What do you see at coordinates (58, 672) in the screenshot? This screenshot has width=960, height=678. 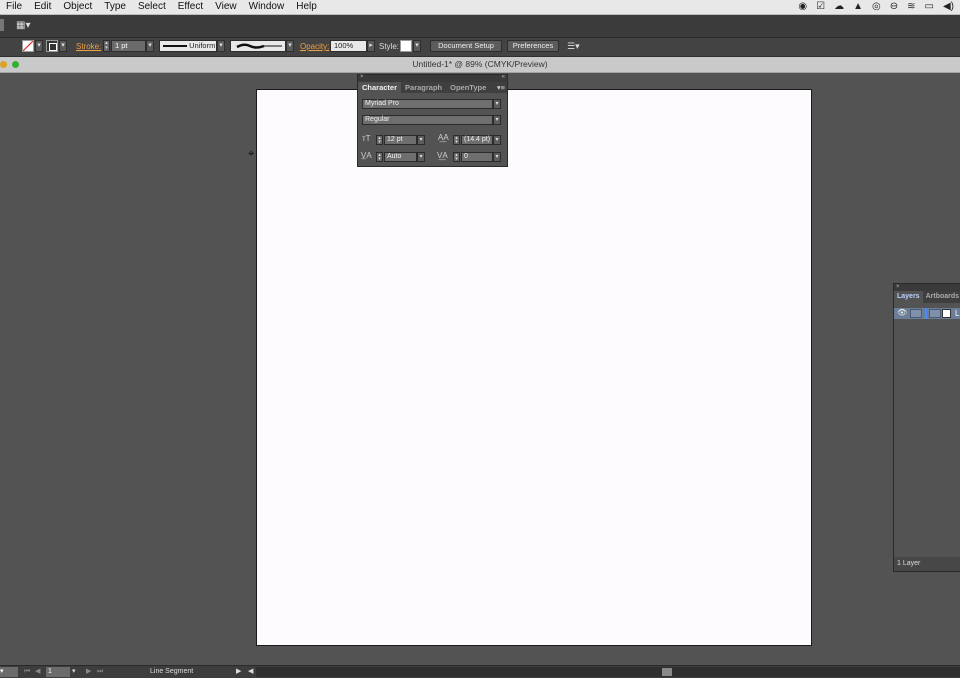 I see `artboard-number-field: 1` at bounding box center [58, 672].